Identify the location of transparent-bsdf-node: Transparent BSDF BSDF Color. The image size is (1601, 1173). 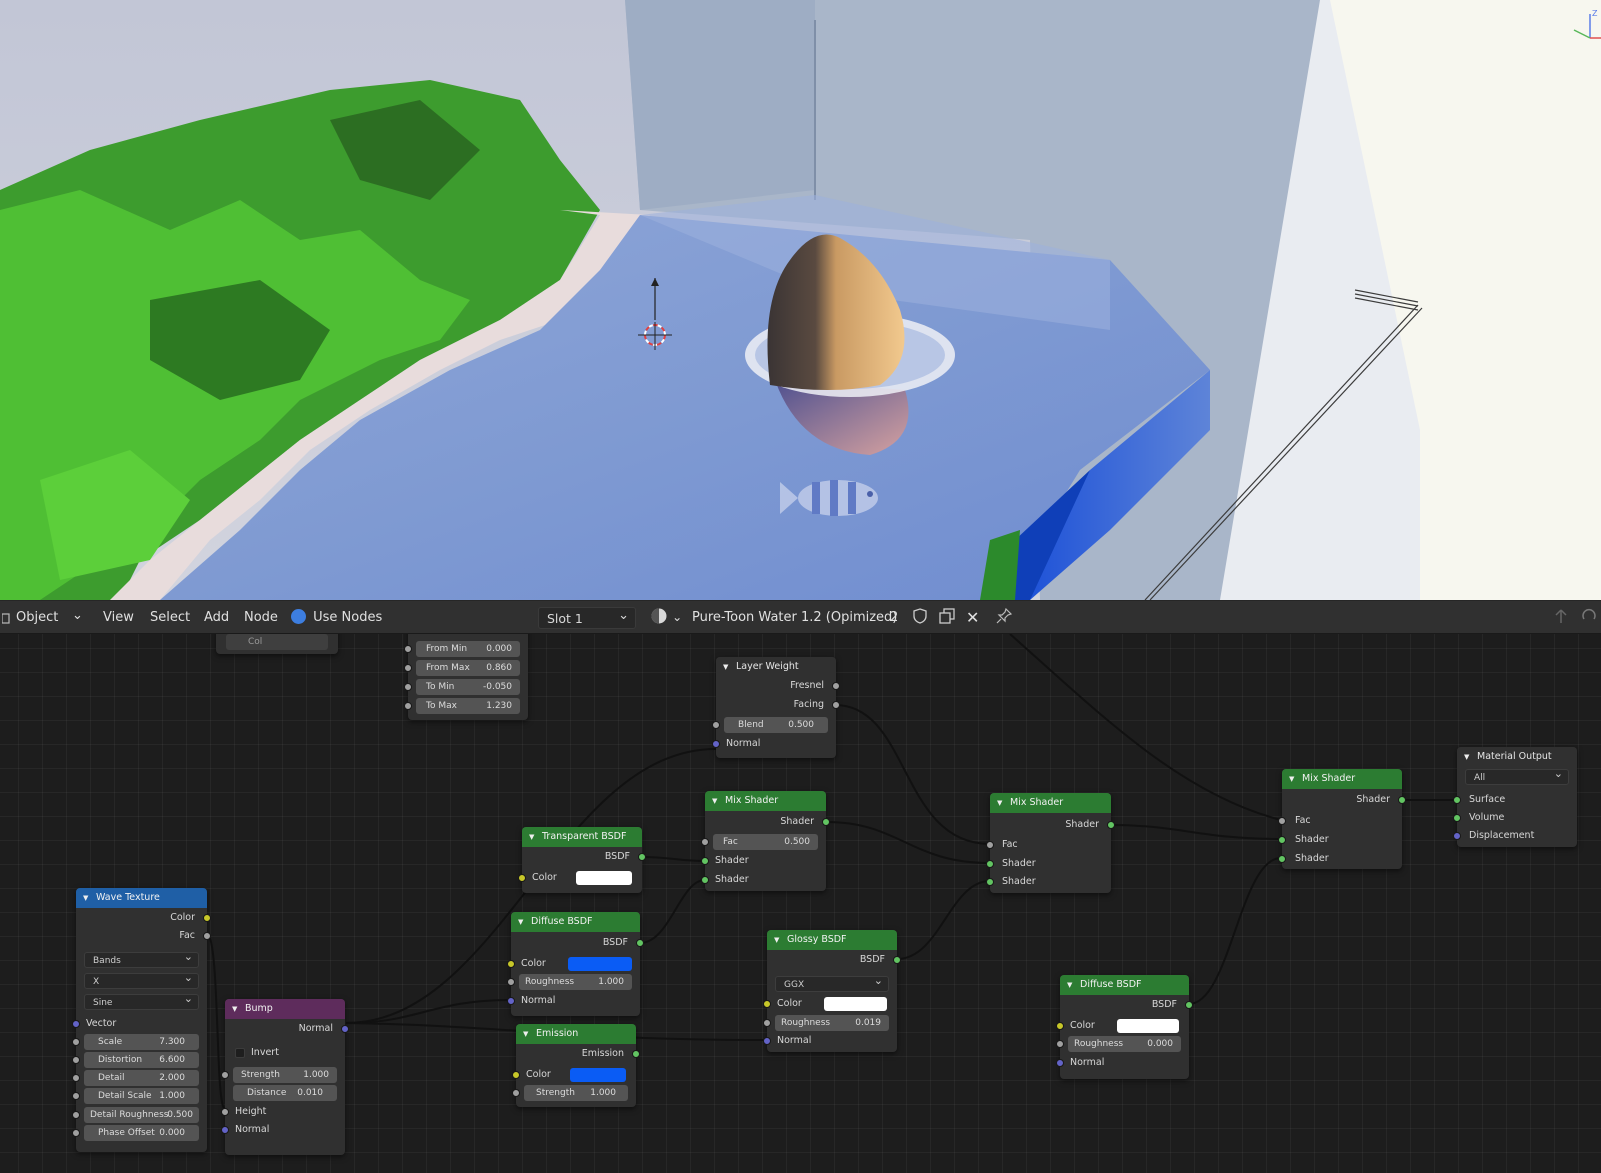
(582, 860).